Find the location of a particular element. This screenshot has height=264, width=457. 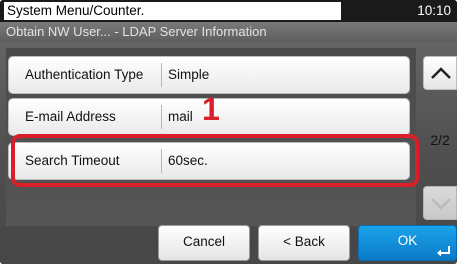

scroll-up-button is located at coordinates (440, 73).